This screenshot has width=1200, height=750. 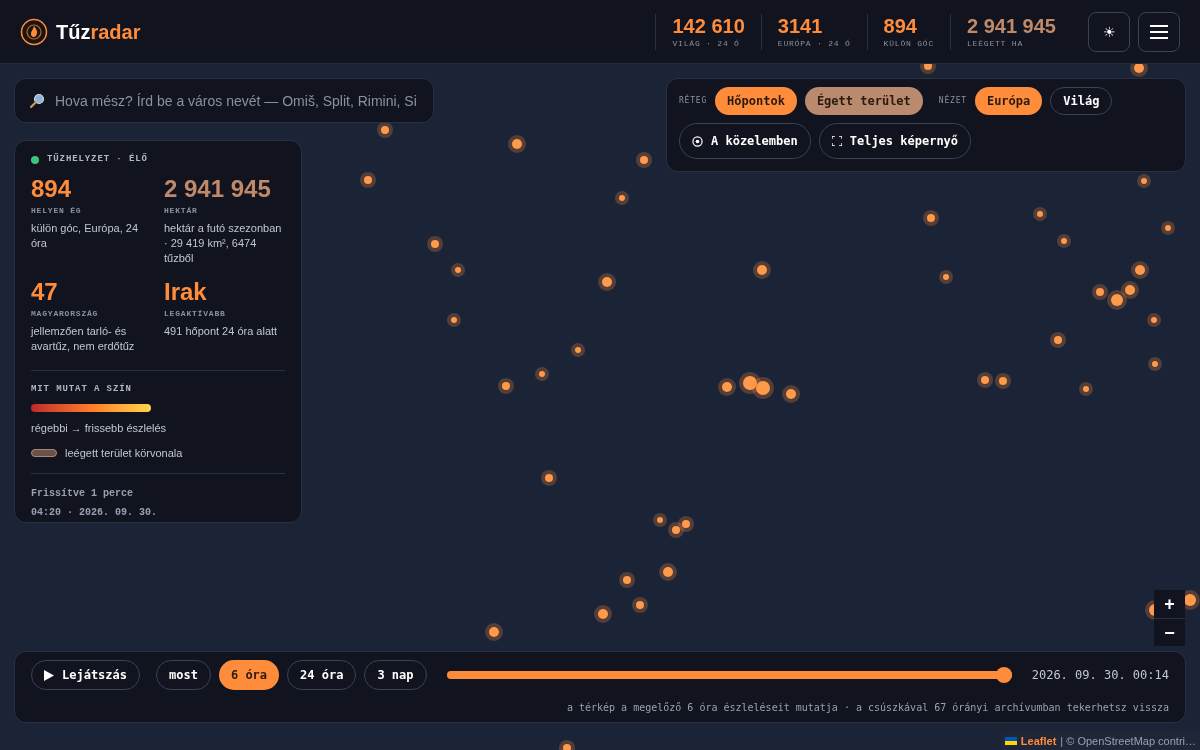 What do you see at coordinates (224, 100) in the screenshot?
I see `search-field: Hova mész? Írd be a város nevét — Omiš, Split, Rimini, Si` at bounding box center [224, 100].